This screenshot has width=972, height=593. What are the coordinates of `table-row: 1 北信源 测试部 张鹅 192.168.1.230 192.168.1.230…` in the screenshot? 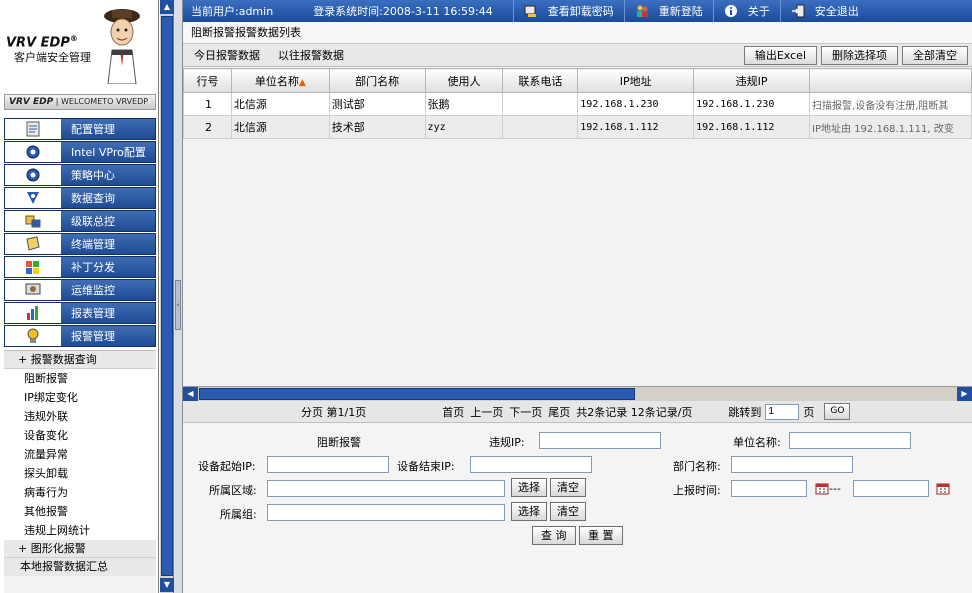 It's located at (577, 104).